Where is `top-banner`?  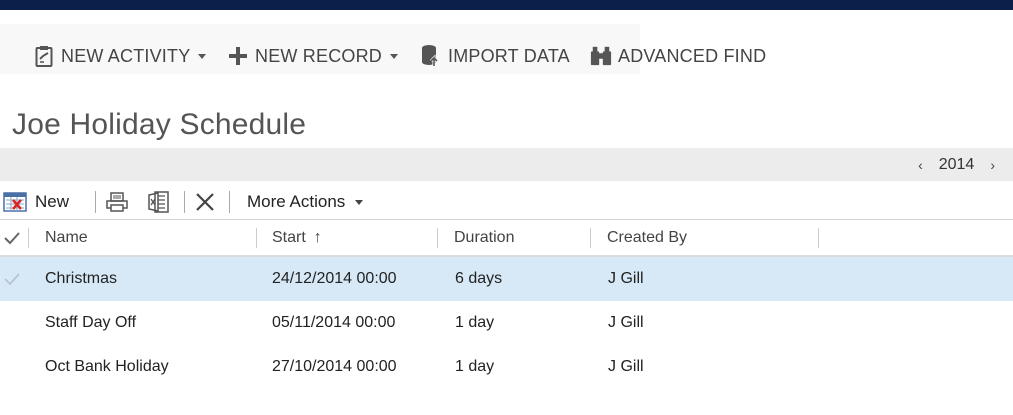 top-banner is located at coordinates (506, 5).